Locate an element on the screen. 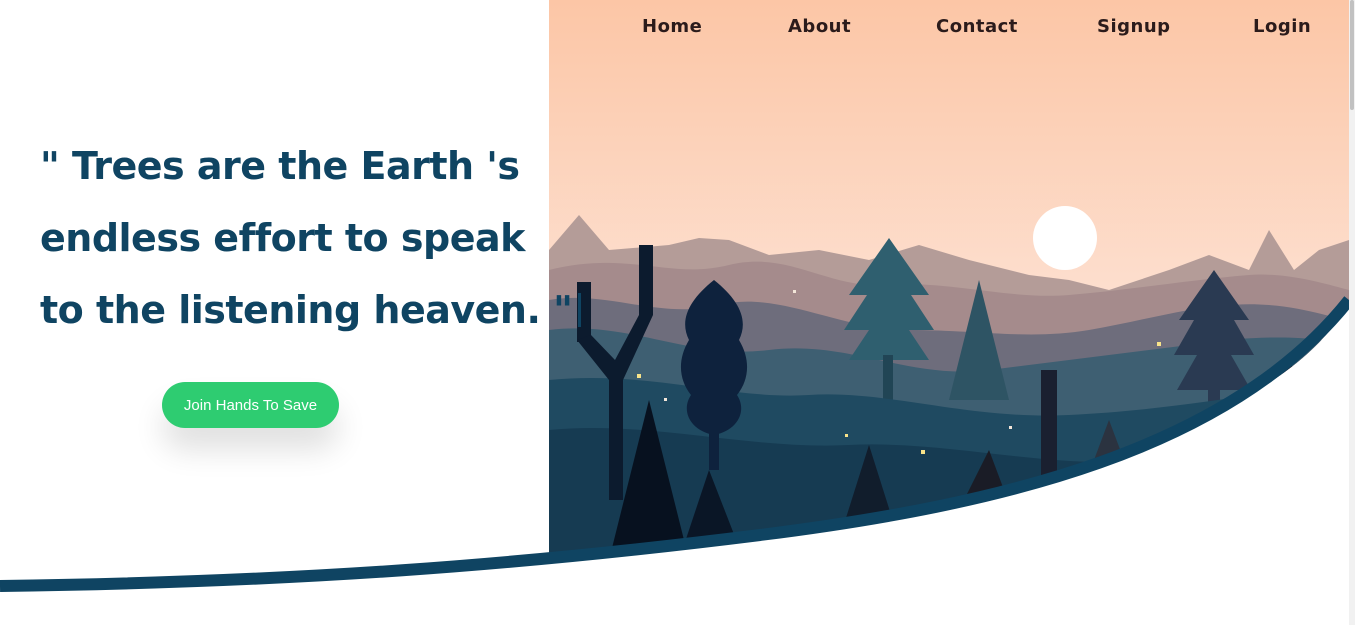 The width and height of the screenshot is (1355, 625). sun is located at coordinates (1065, 238).